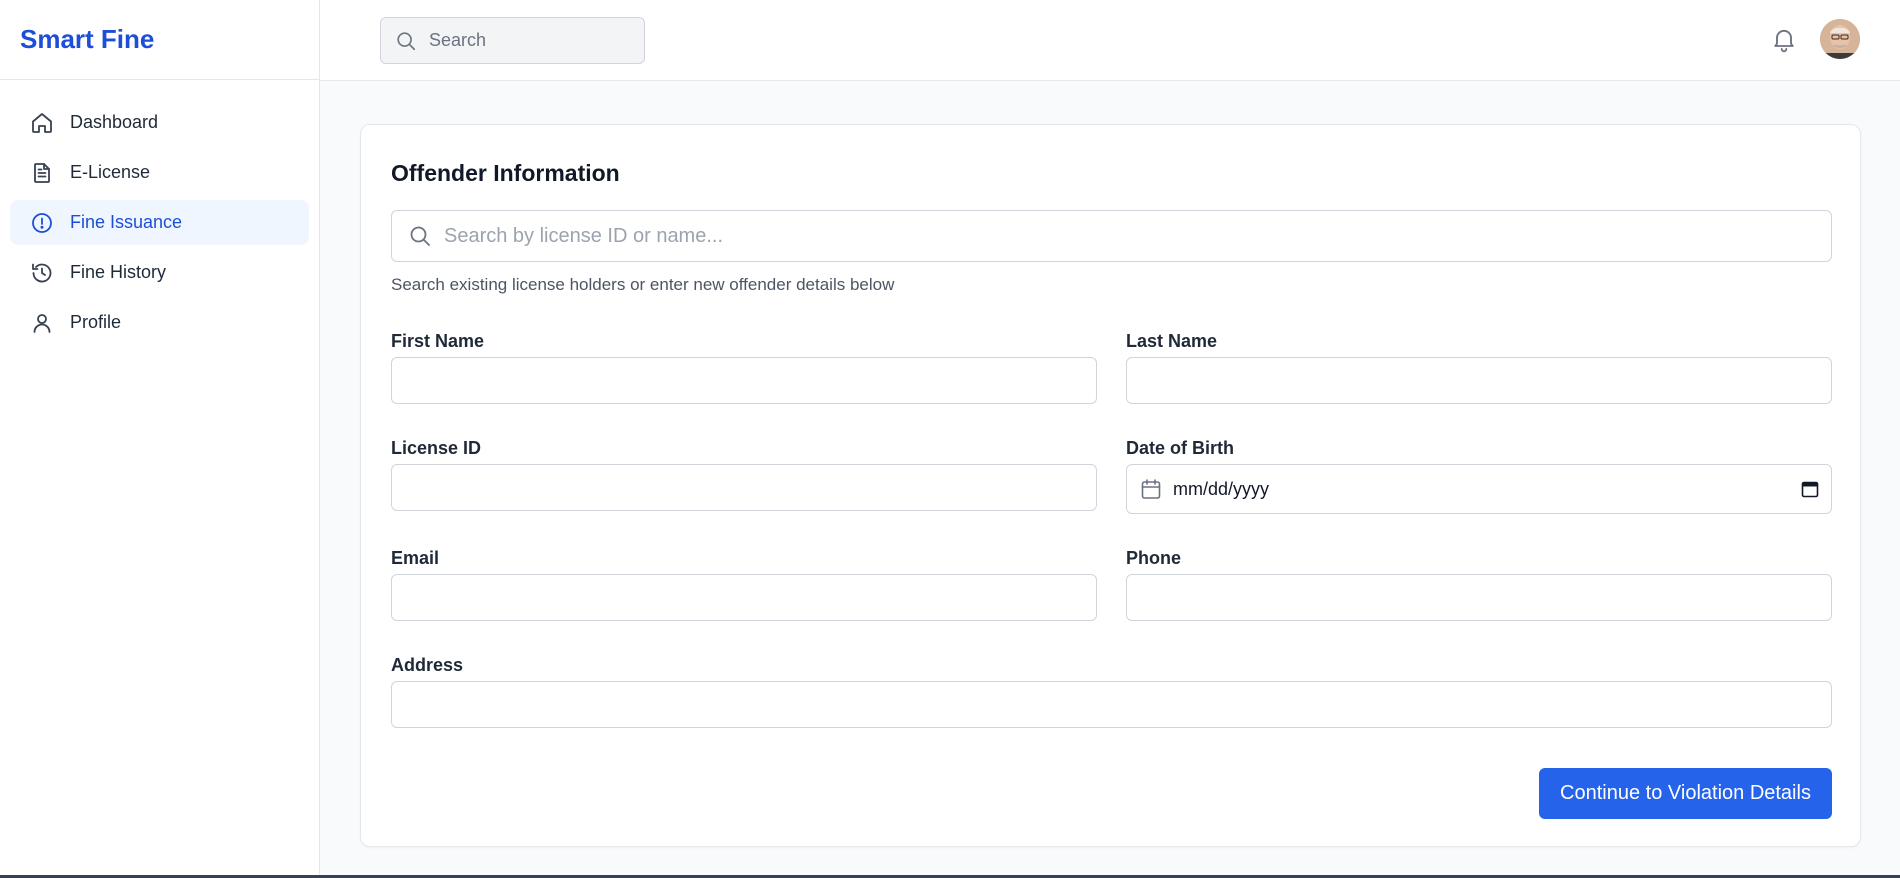 This screenshot has height=878, width=1900. What do you see at coordinates (1110, 40) in the screenshot?
I see `top-header` at bounding box center [1110, 40].